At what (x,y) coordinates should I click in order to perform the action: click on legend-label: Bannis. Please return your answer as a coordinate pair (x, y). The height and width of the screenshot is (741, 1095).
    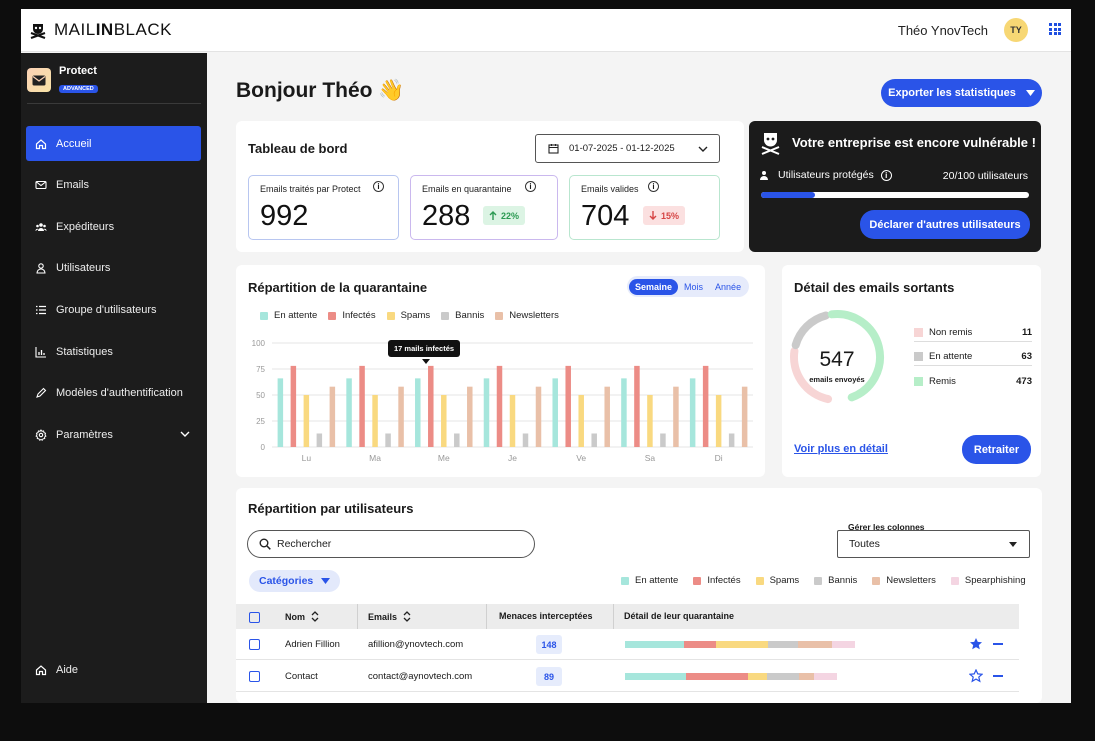
    Looking at the image, I should click on (470, 315).